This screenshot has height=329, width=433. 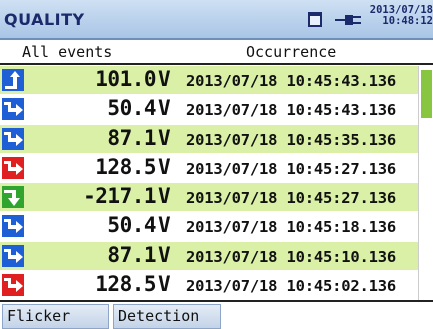 I want to click on event-value: -217.1, so click(x=119, y=196).